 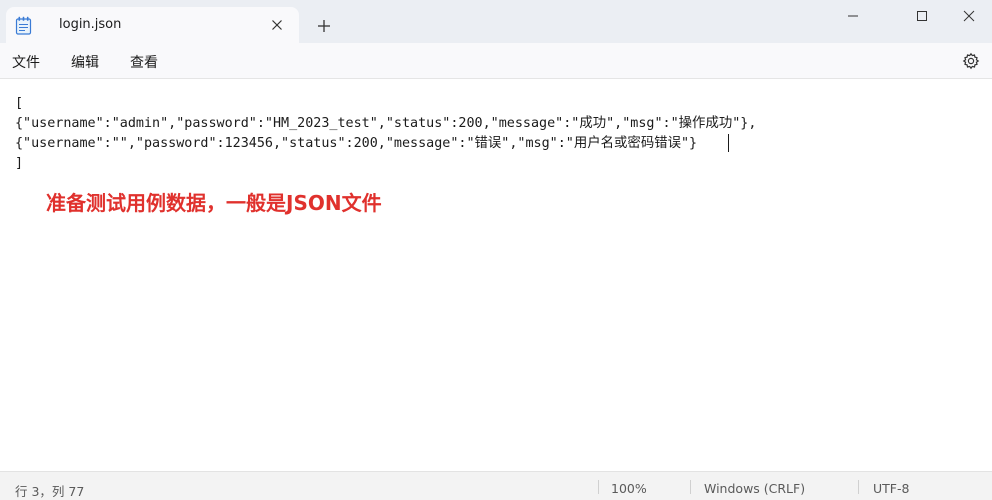 I want to click on status-bar: 行 3，列 77 100% Windows (CRLF) UTF-8, so click(x=496, y=485).